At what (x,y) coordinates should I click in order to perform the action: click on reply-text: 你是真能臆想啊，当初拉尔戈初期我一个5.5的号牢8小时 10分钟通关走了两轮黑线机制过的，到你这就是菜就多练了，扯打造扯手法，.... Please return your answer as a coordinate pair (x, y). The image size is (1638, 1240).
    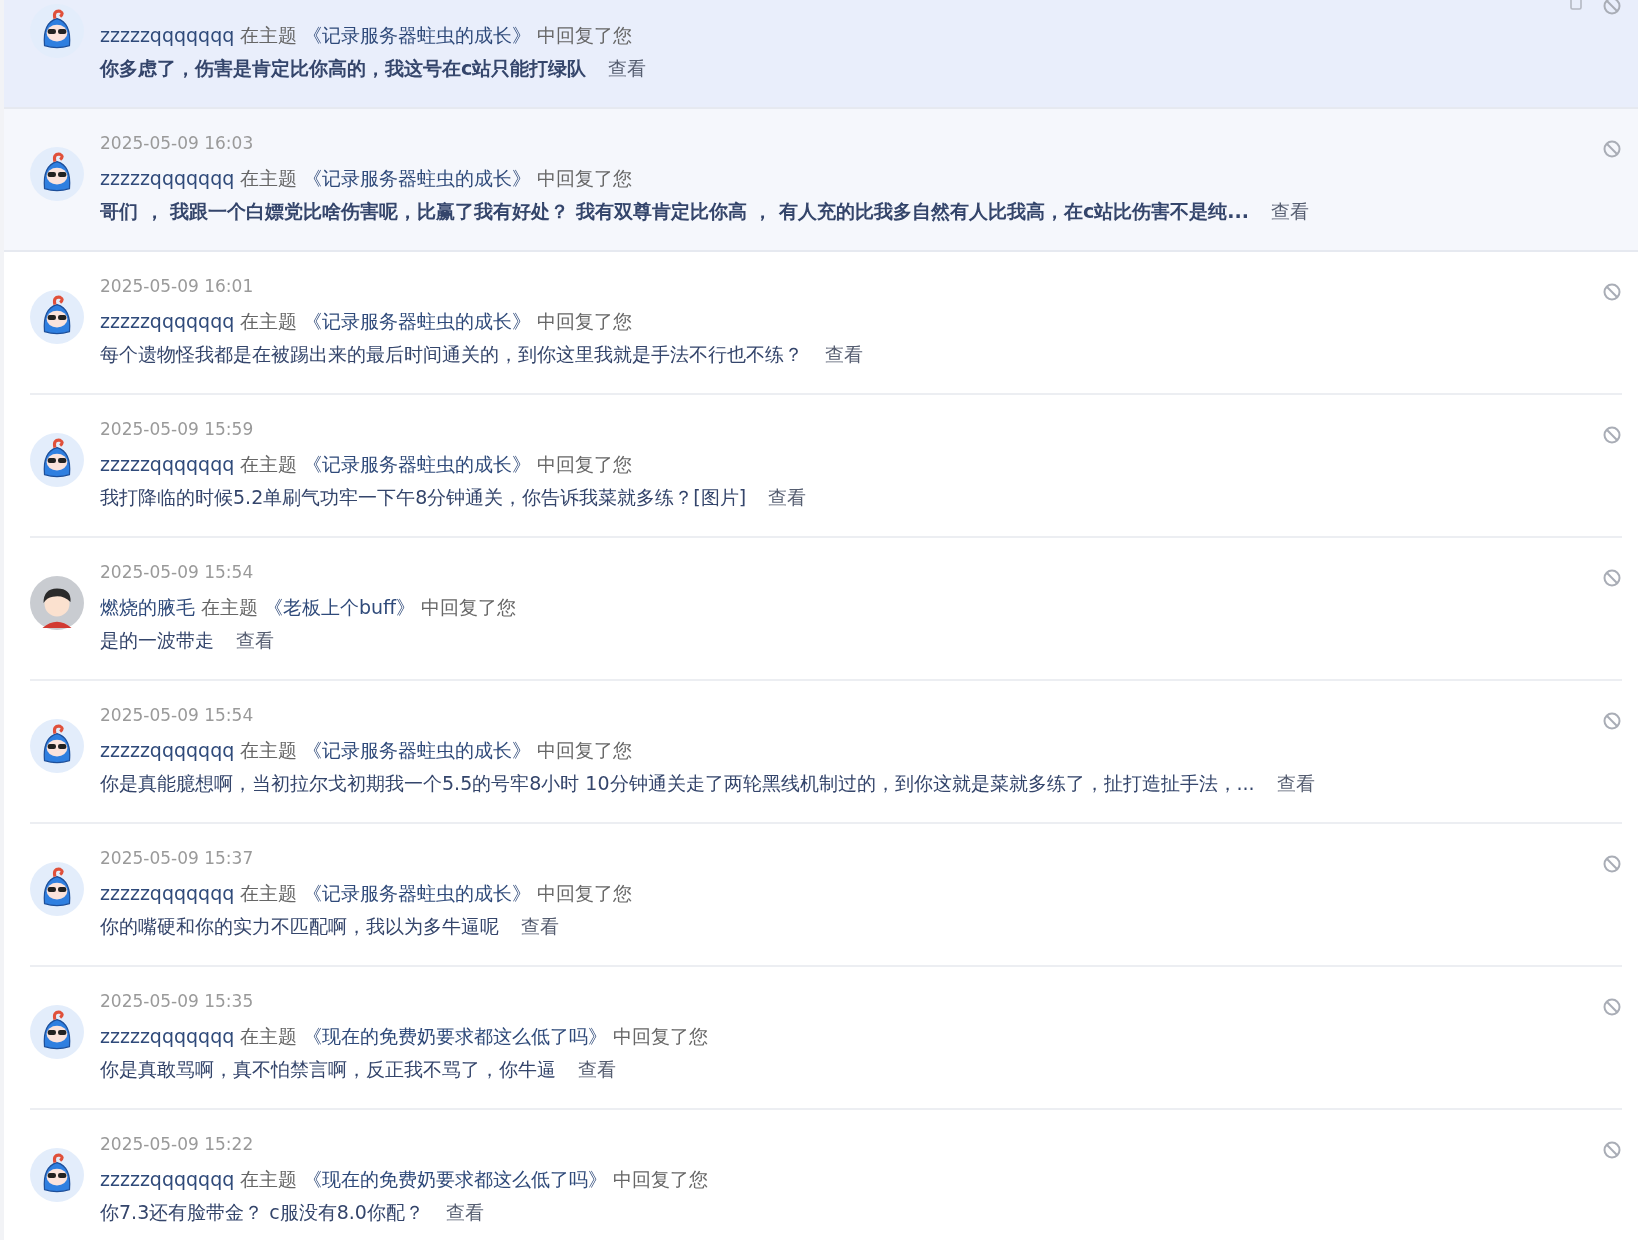
    Looking at the image, I should click on (677, 783).